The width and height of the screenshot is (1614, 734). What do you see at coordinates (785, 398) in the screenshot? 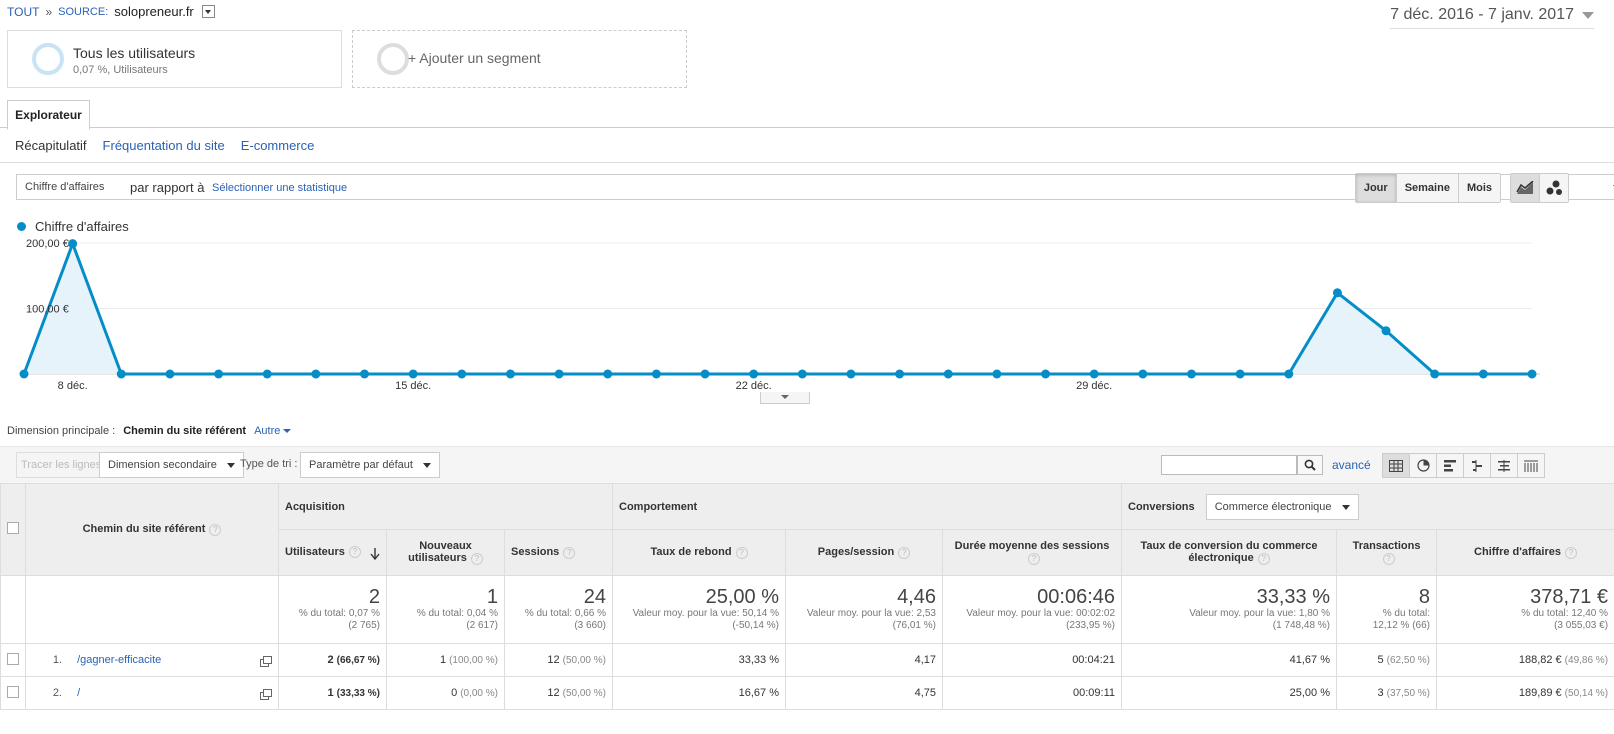
I see `chart-collapse-toggle` at bounding box center [785, 398].